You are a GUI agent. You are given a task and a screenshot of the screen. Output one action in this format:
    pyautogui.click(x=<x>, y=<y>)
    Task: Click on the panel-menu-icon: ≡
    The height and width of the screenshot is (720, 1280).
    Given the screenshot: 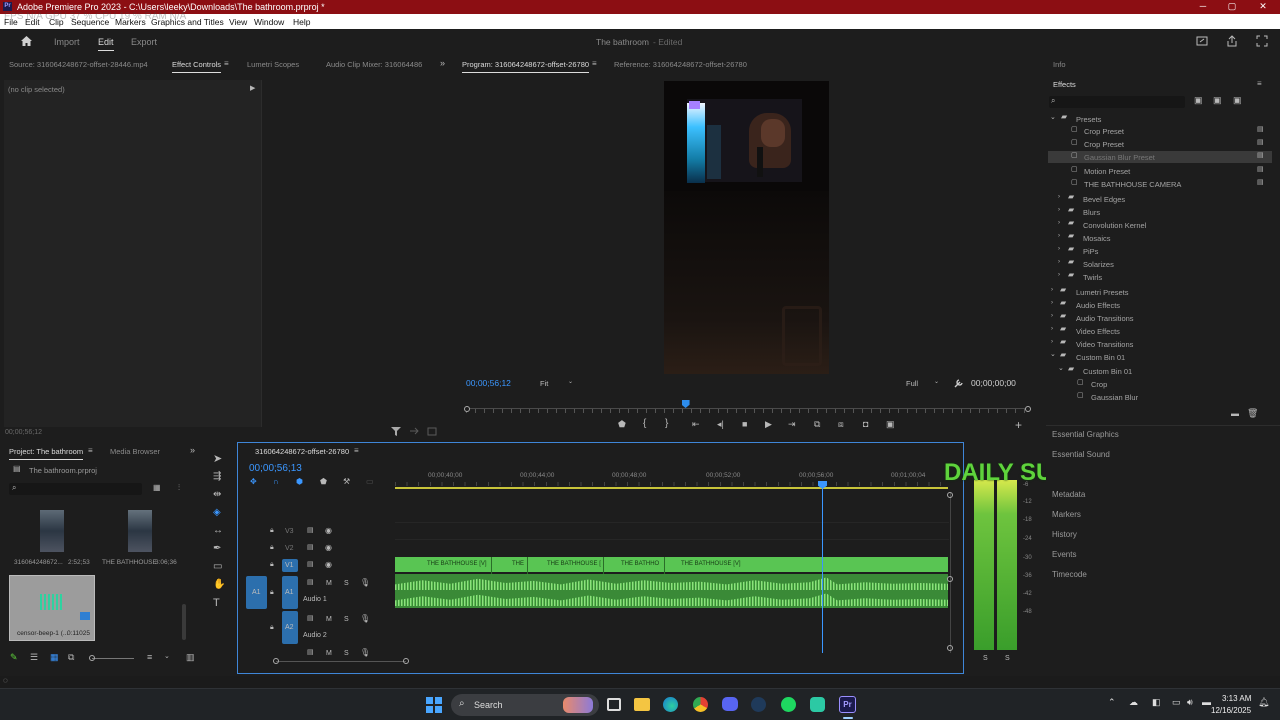 What is the action you would take?
    pyautogui.click(x=226, y=64)
    